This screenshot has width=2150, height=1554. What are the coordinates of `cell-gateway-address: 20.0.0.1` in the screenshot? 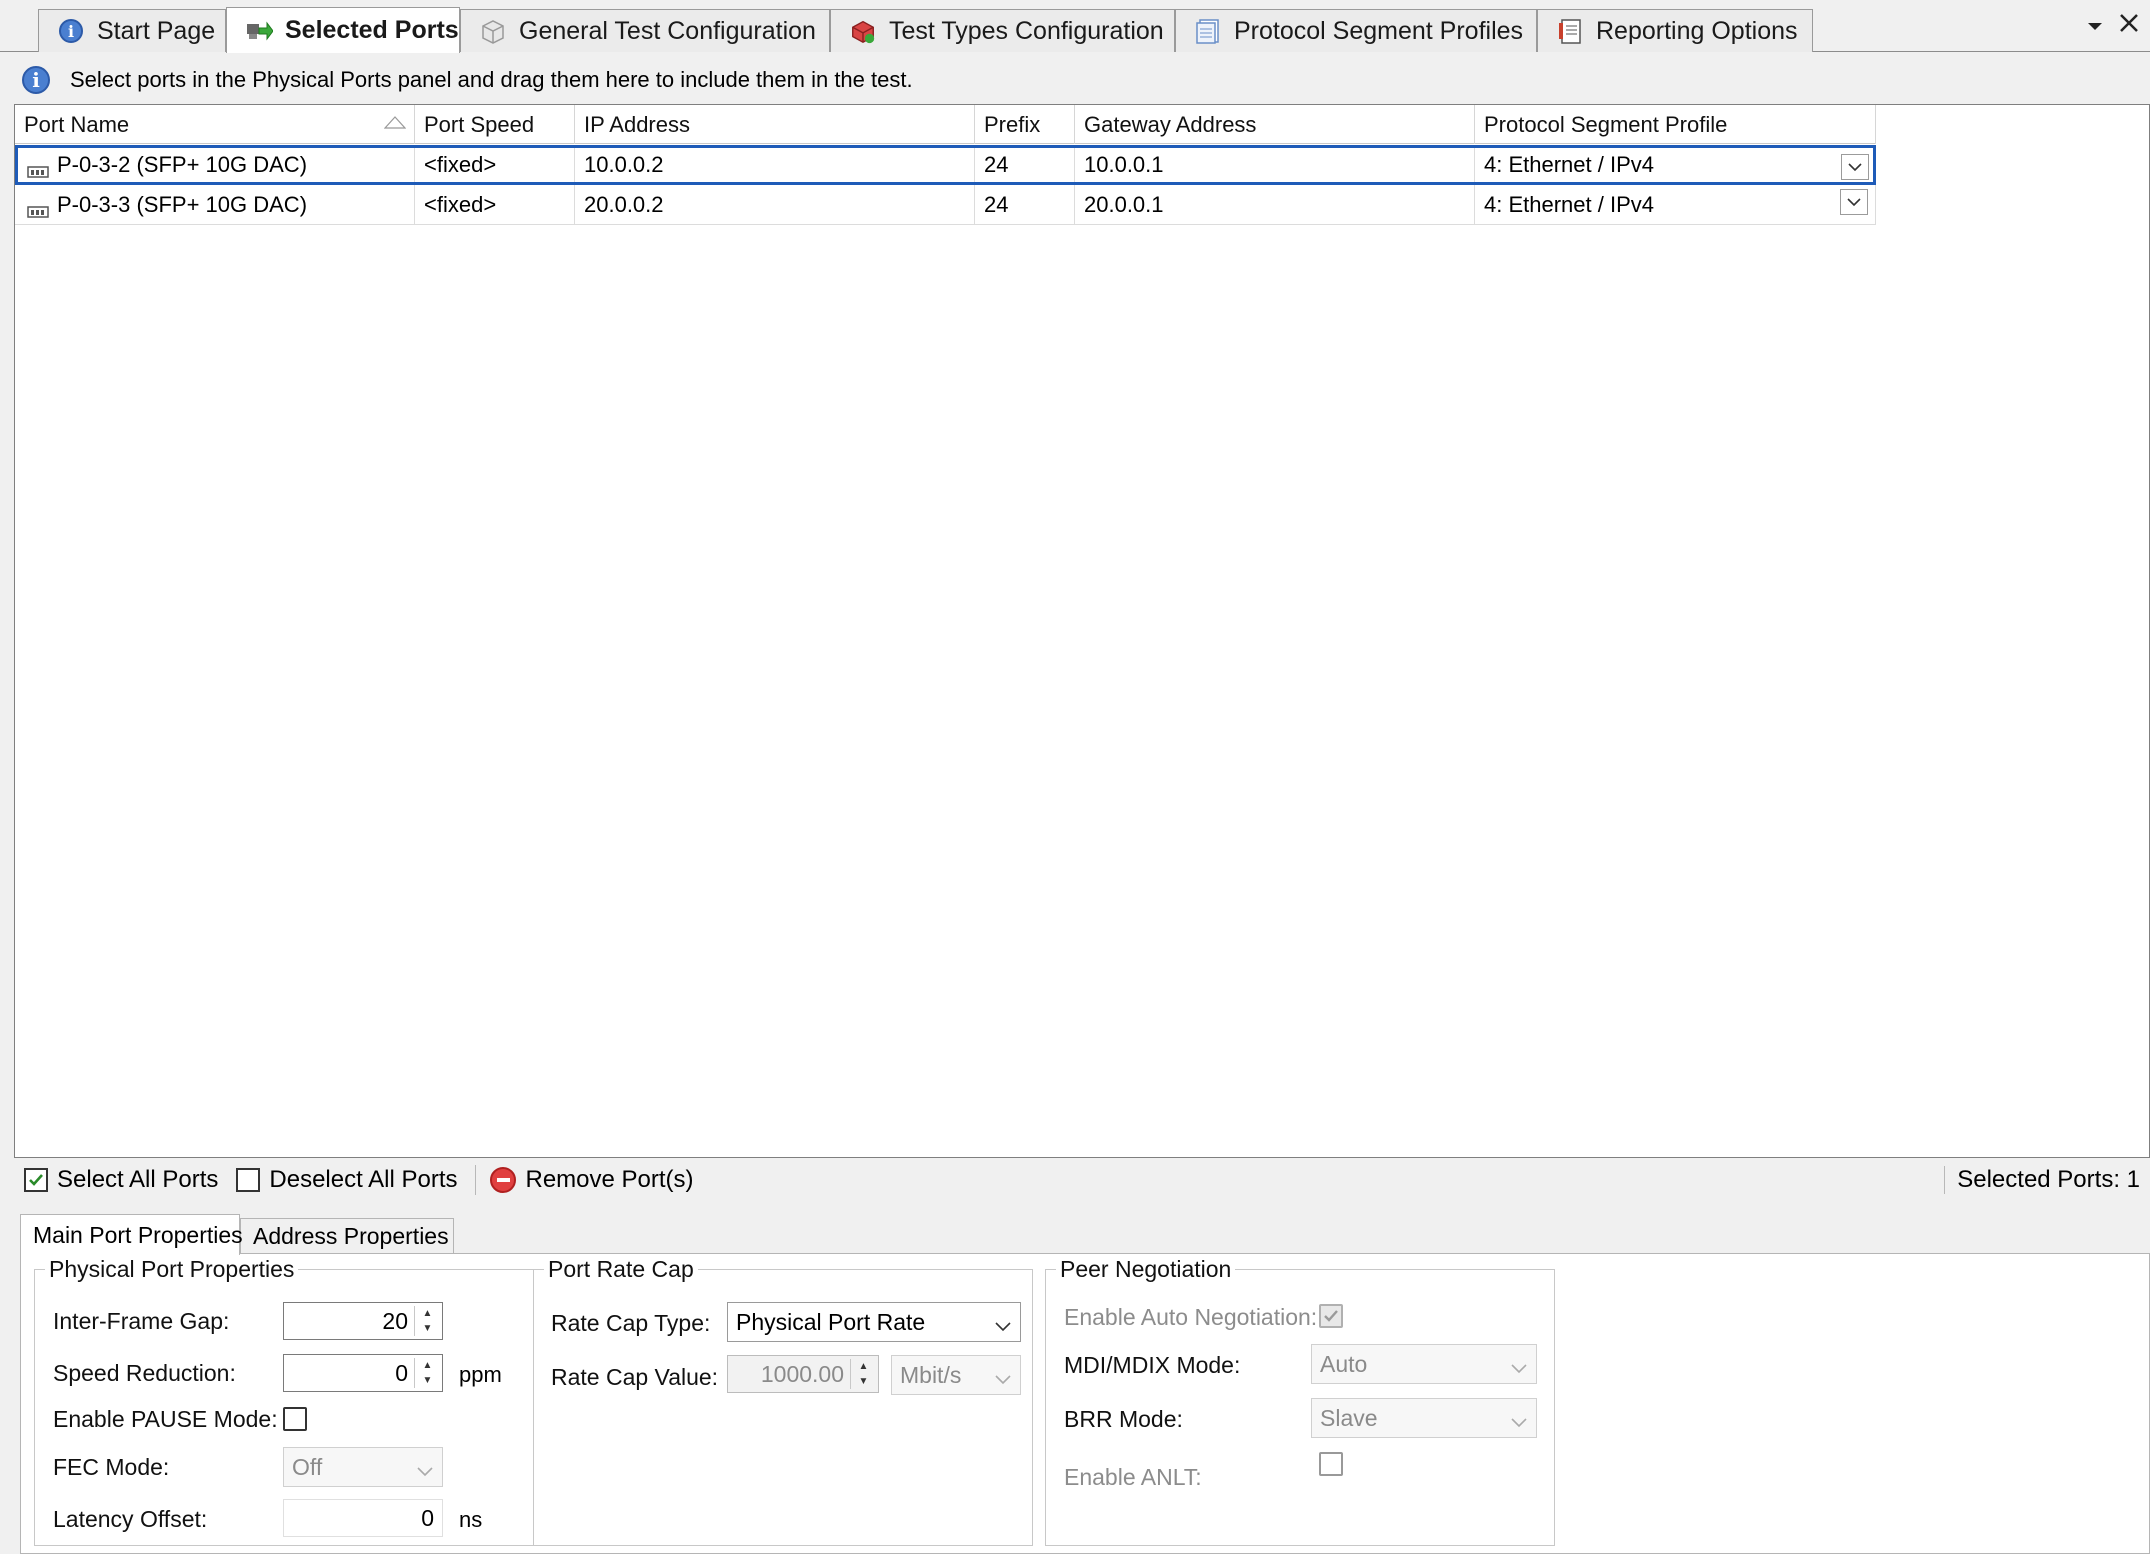 It's located at (1275, 204).